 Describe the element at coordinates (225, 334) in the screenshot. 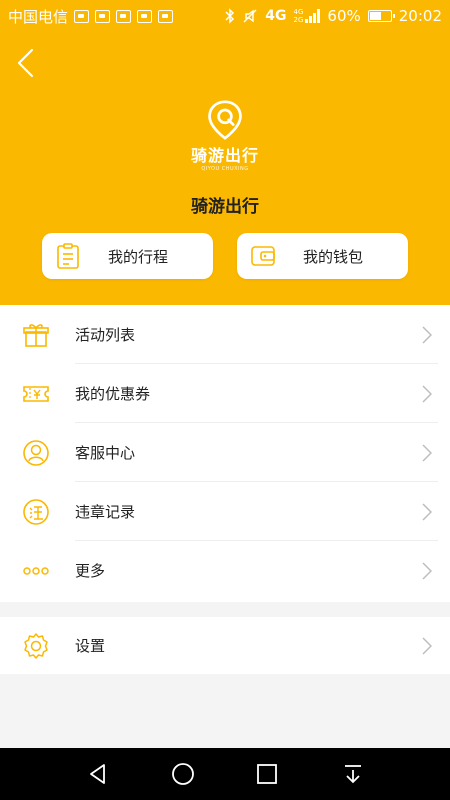

I see `menu-item-activities: 活动列表` at that location.